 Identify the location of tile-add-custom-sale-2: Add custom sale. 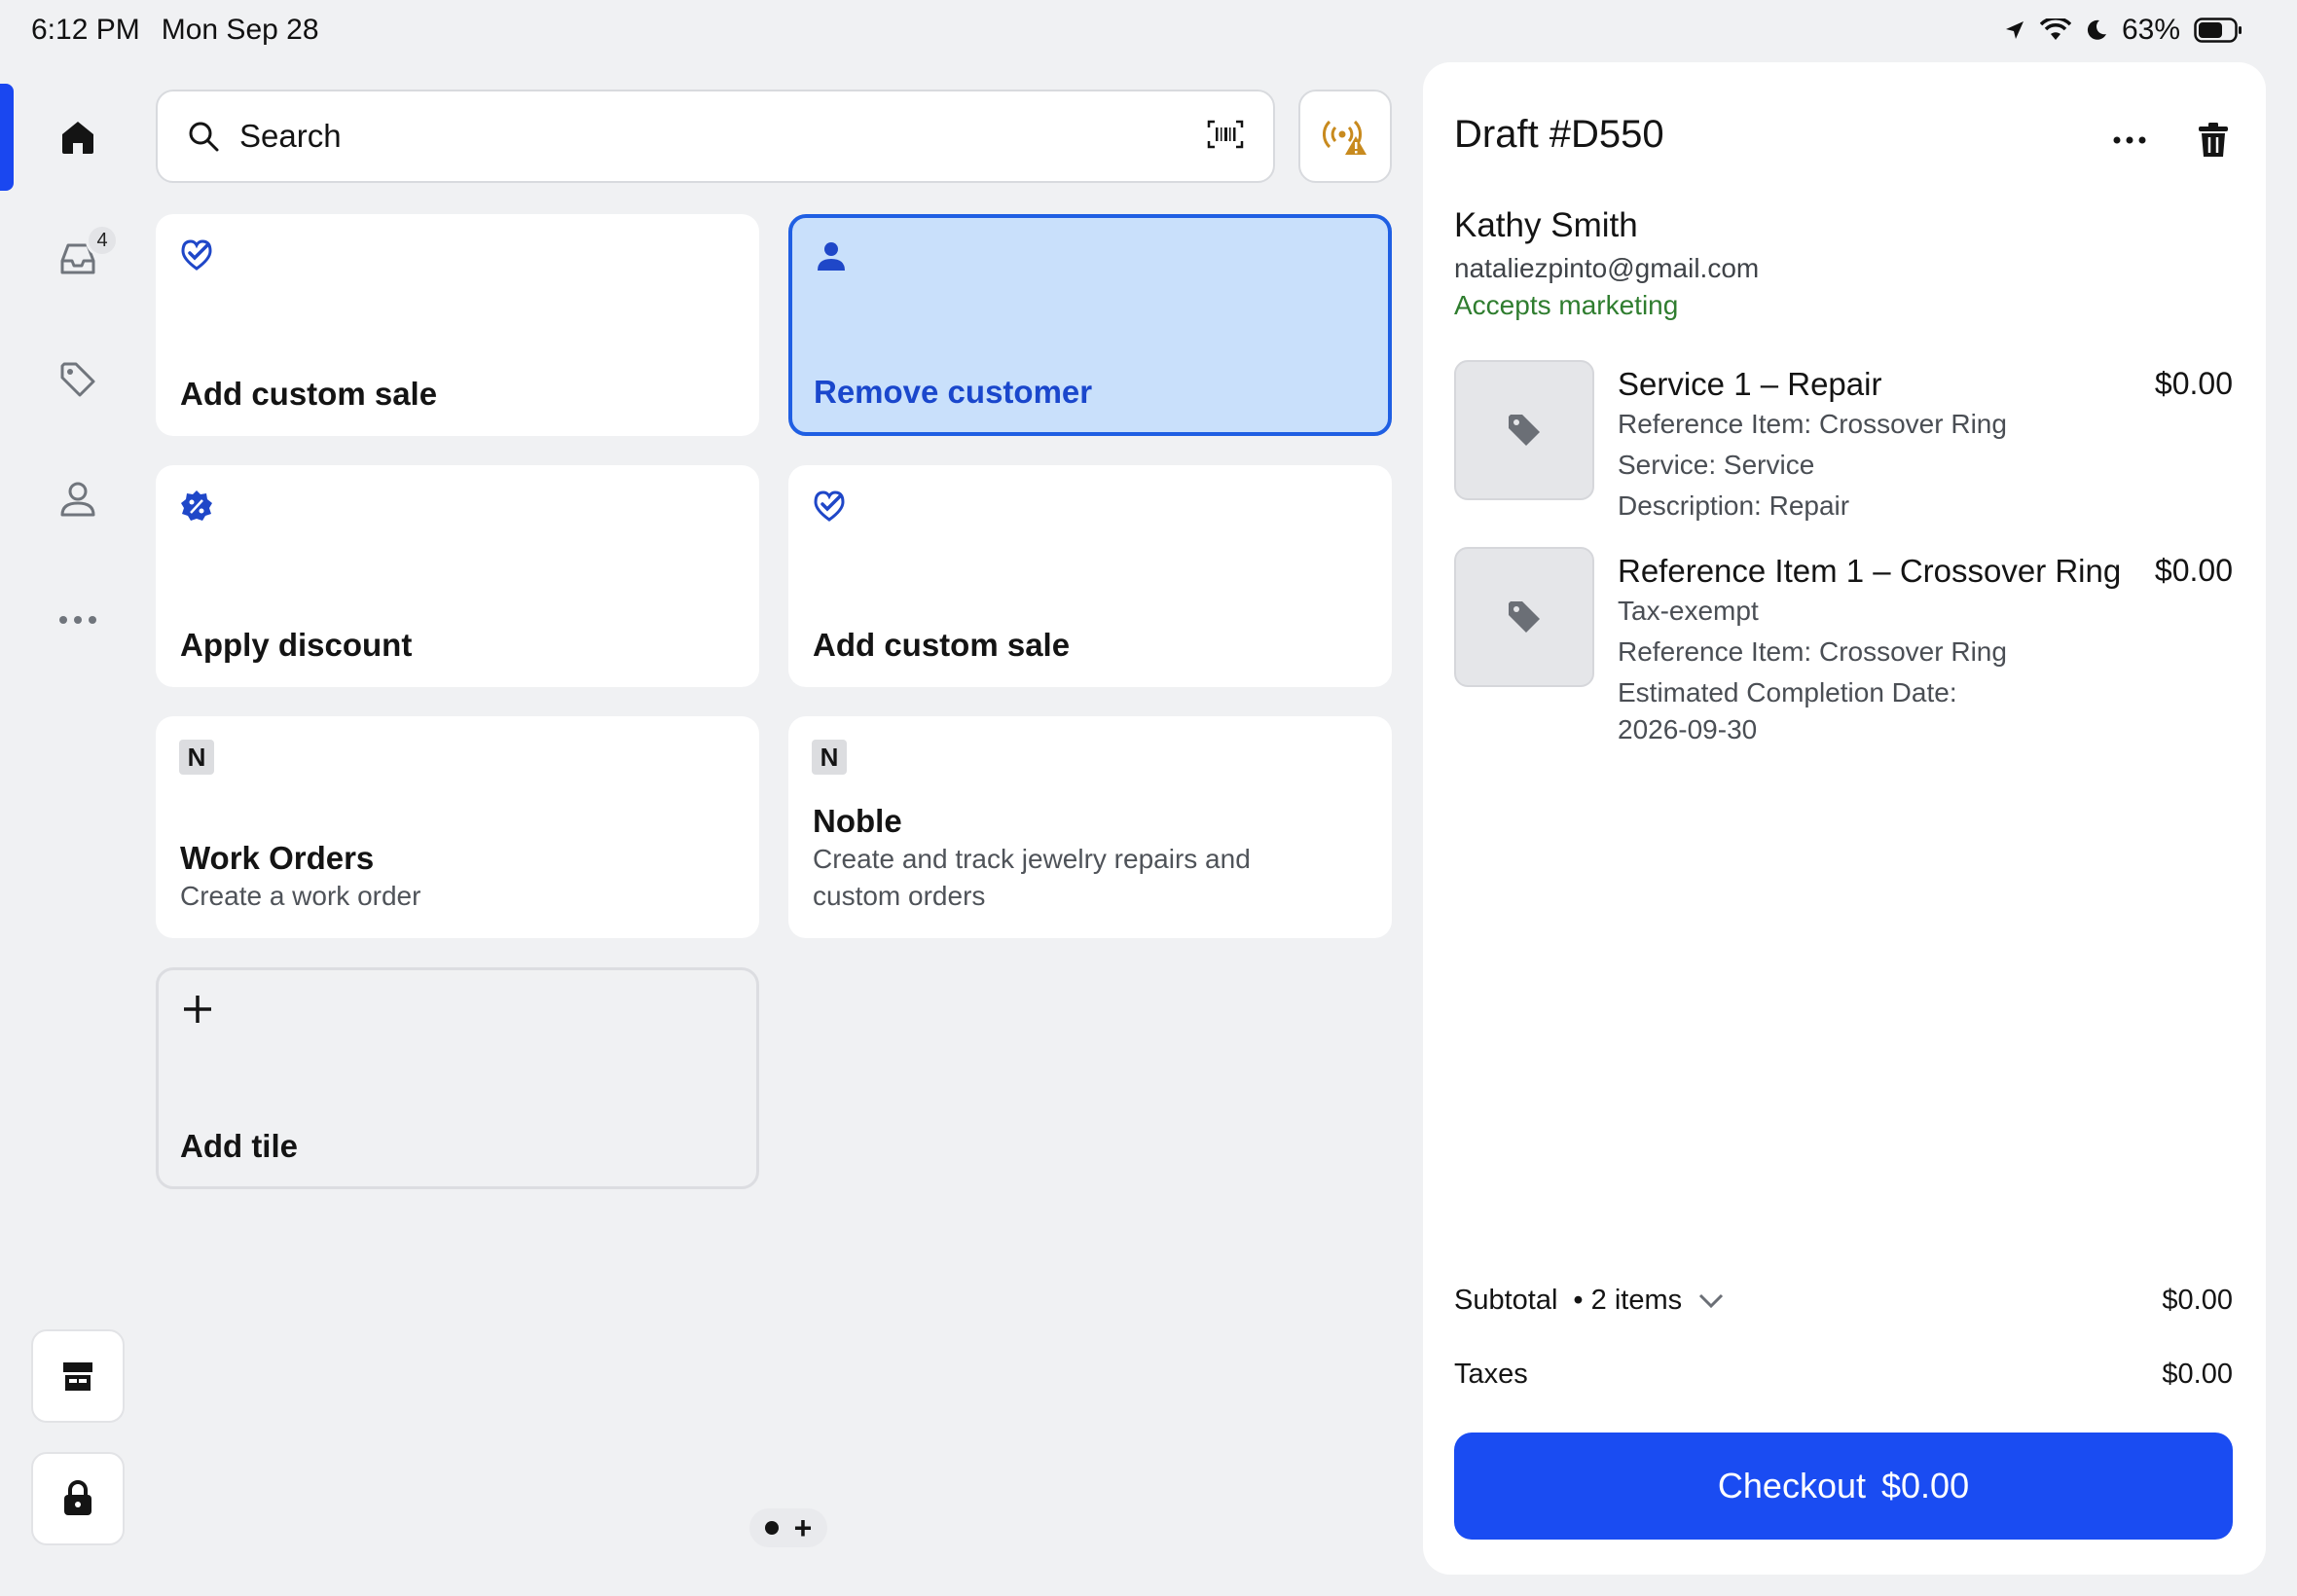
(1090, 576).